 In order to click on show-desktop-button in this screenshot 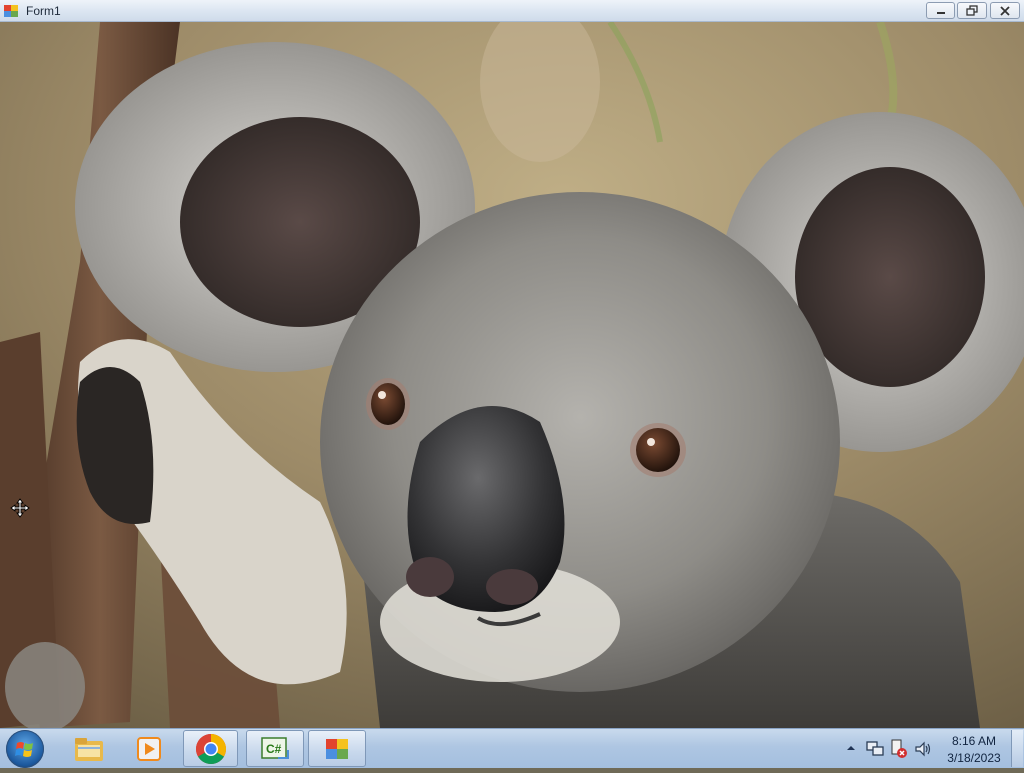, I will do `click(1017, 748)`.